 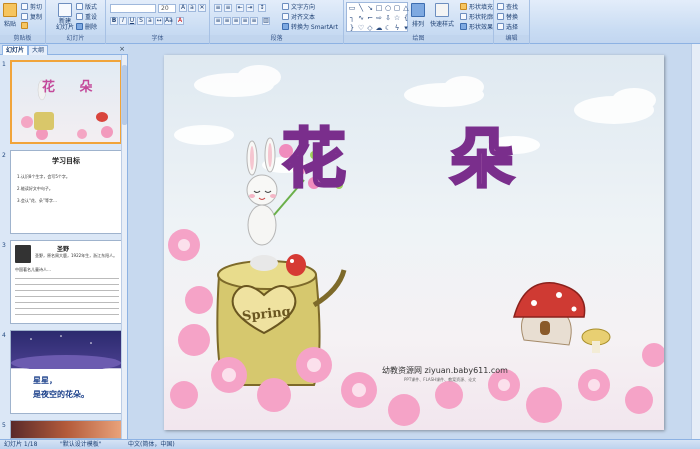 What do you see at coordinates (361, 8) in the screenshot?
I see `line-shape-icon: ╲` at bounding box center [361, 8].